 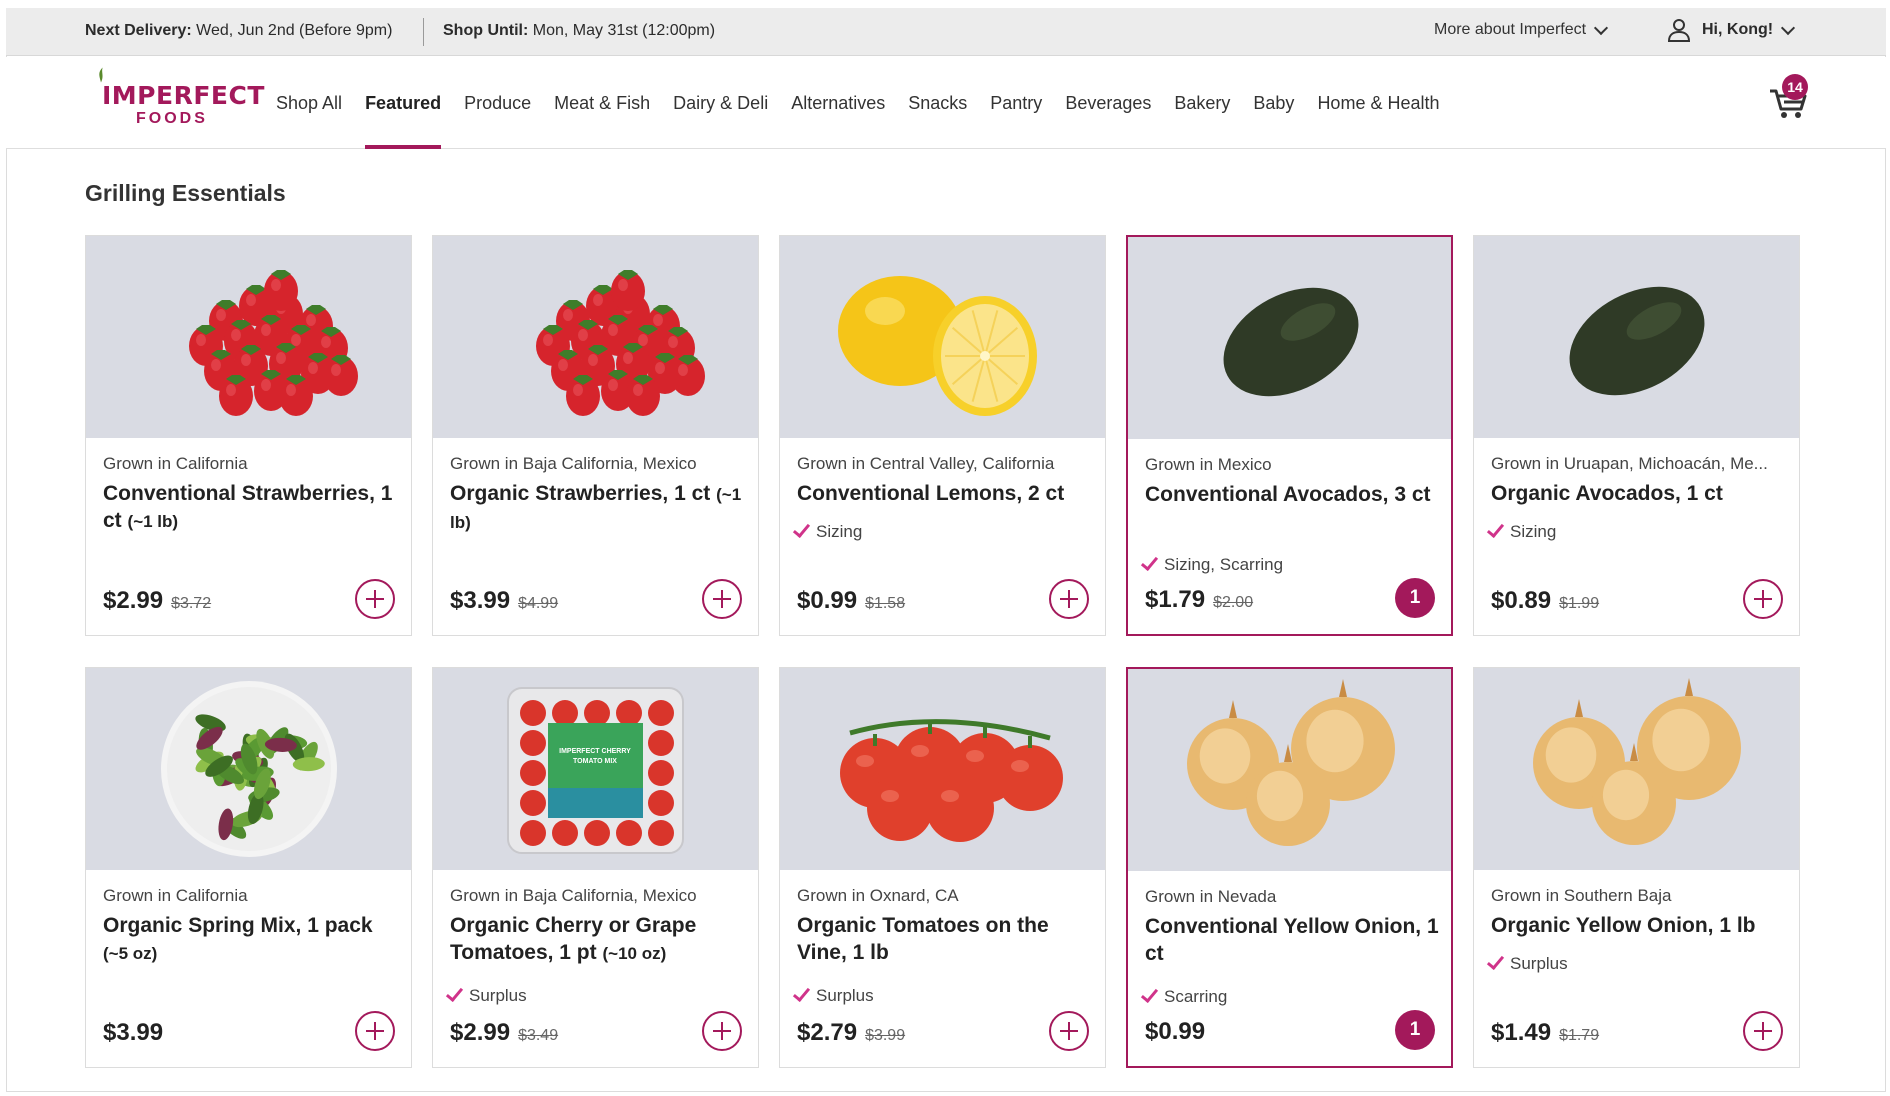 What do you see at coordinates (1233, 602) in the screenshot?
I see `original-price: $2.00` at bounding box center [1233, 602].